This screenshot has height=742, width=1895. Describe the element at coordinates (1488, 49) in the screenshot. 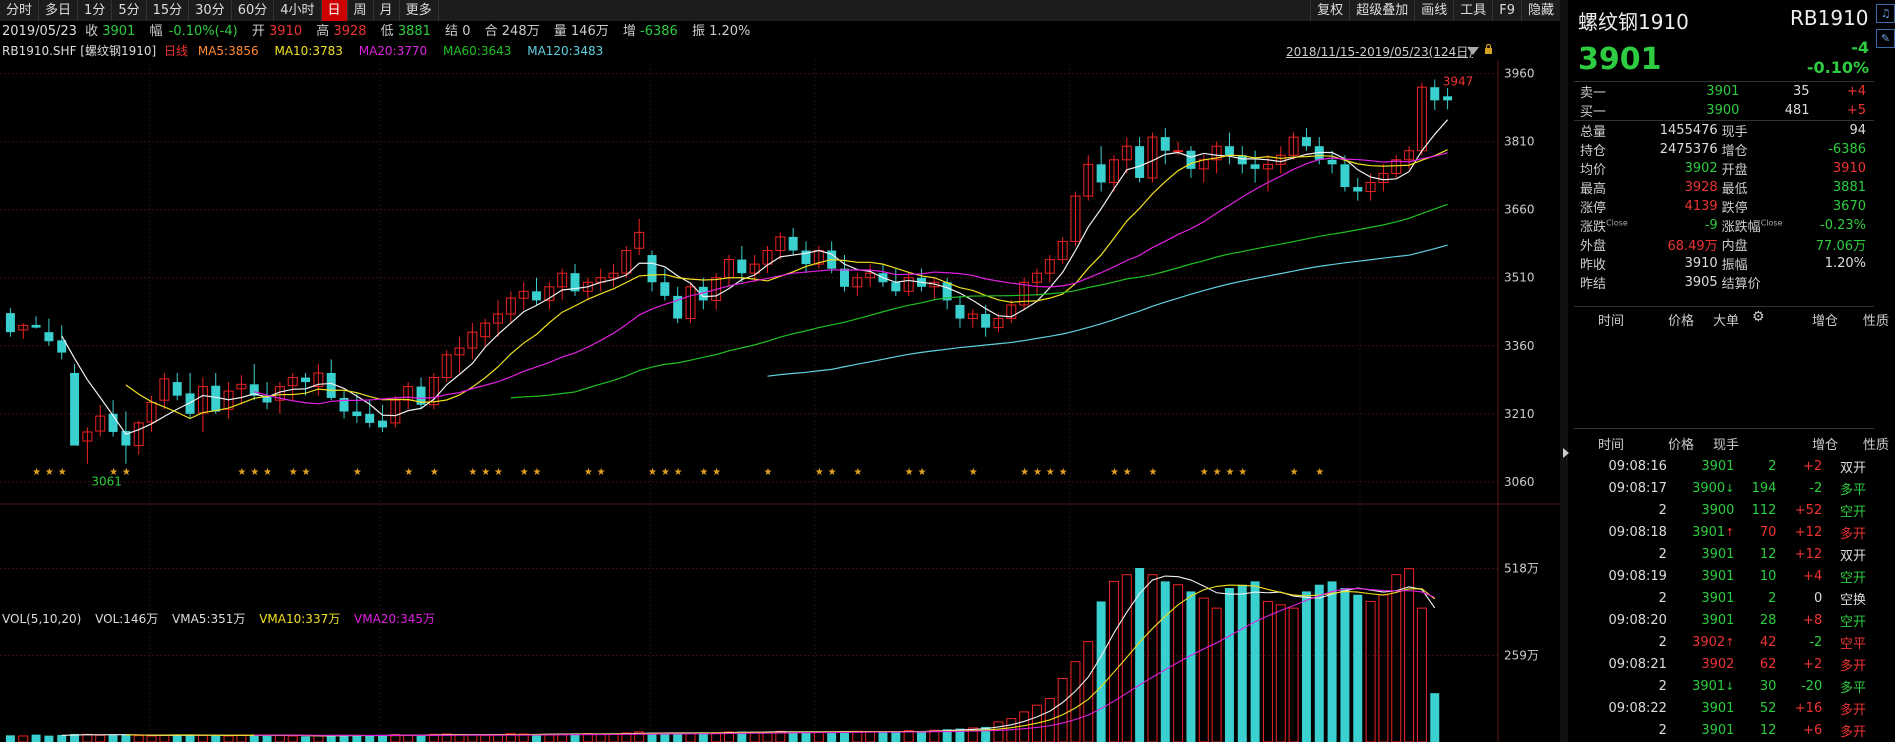

I see `lock-icon` at that location.